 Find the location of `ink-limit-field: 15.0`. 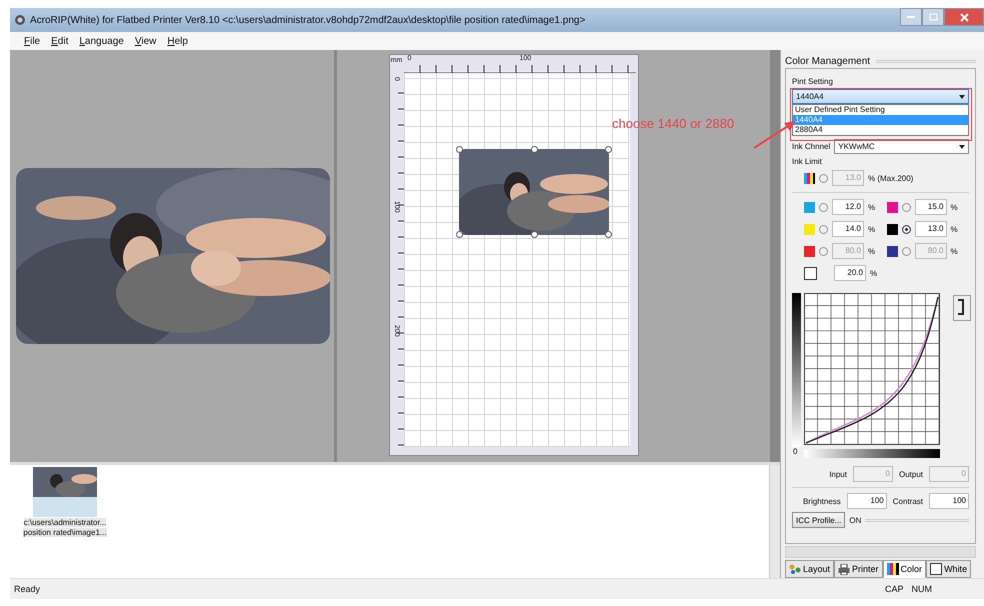

ink-limit-field: 15.0 is located at coordinates (930, 207).